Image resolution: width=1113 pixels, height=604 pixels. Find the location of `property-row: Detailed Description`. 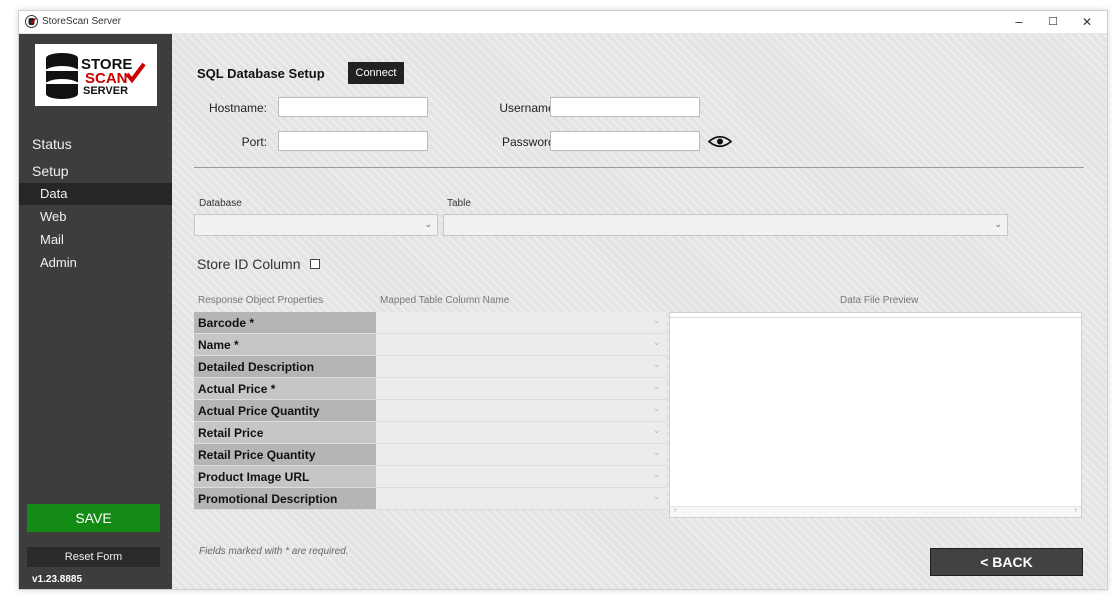

property-row: Detailed Description is located at coordinates (285, 367).